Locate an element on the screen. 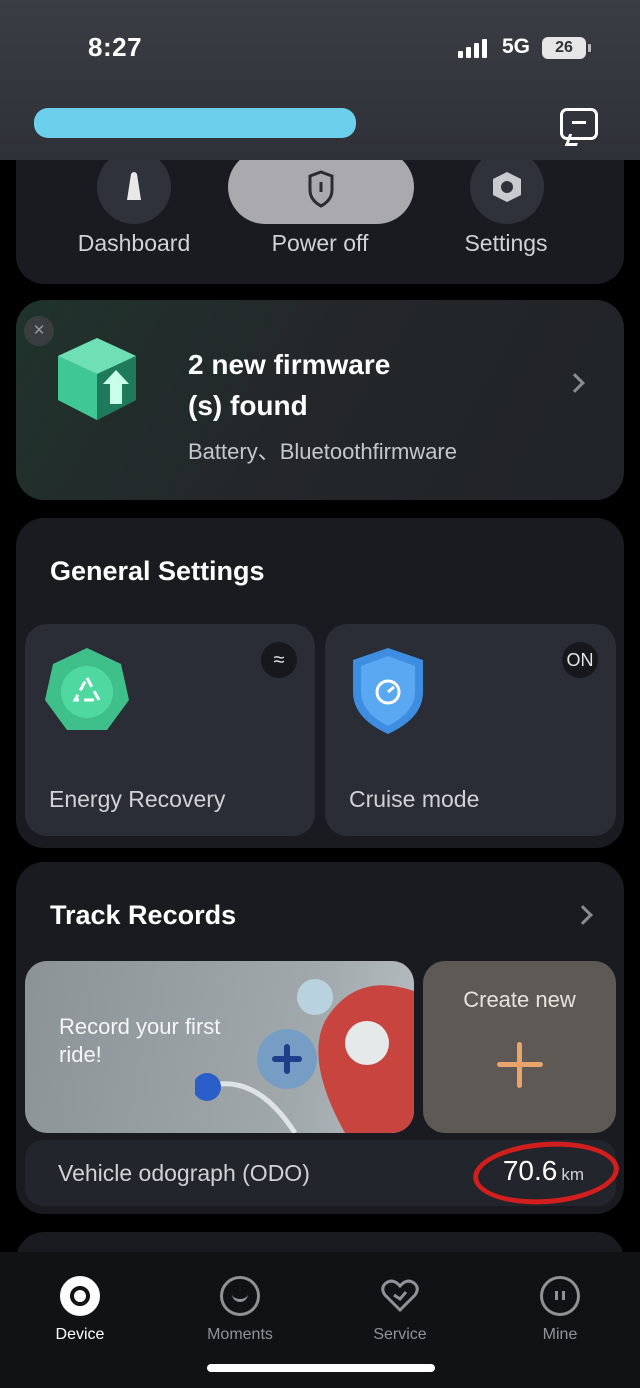 The height and width of the screenshot is (1388, 640). network-type: 5G is located at coordinates (516, 46).